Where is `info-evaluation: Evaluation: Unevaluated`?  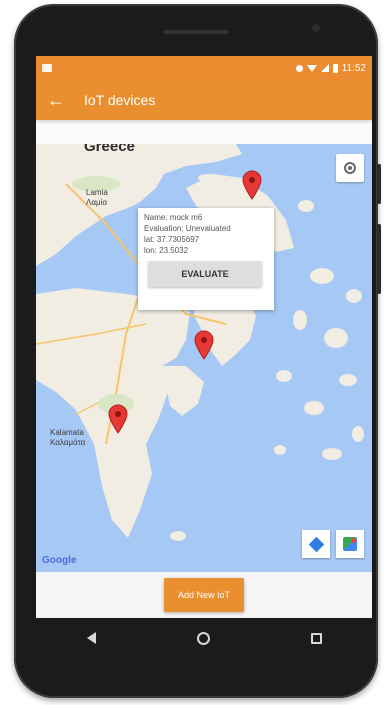 info-evaluation: Evaluation: Unevaluated is located at coordinates (187, 228).